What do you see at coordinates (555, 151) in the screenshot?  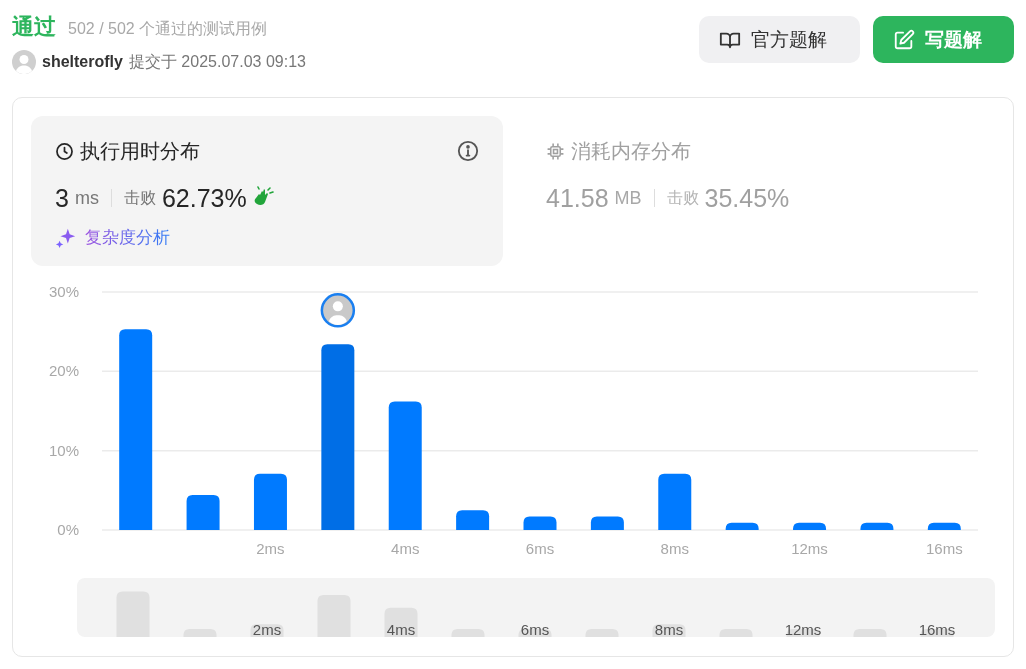 I see `chip-icon` at bounding box center [555, 151].